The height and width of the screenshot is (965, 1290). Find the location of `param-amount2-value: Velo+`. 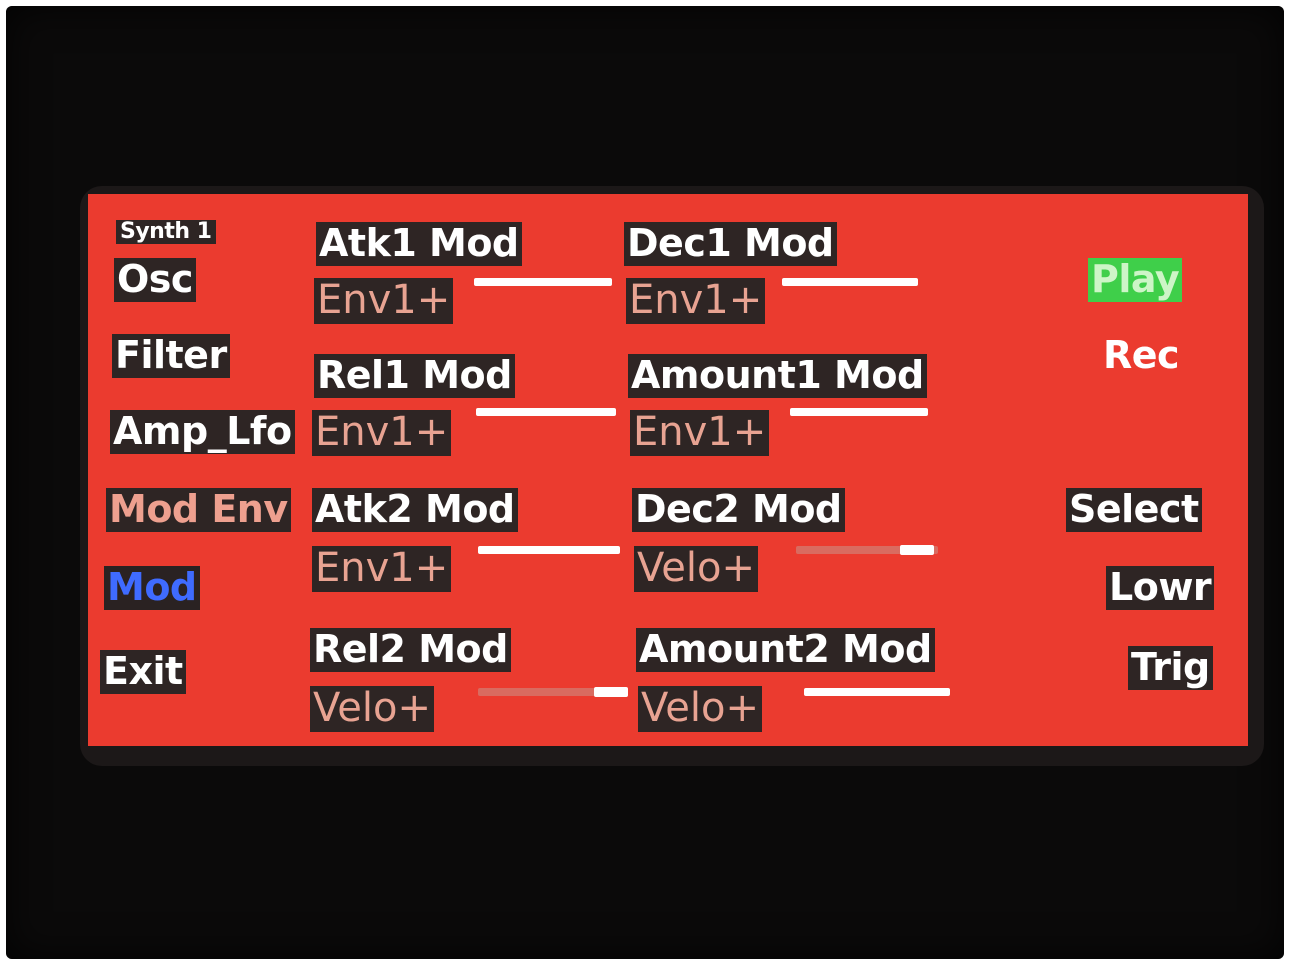

param-amount2-value: Velo+ is located at coordinates (700, 709).